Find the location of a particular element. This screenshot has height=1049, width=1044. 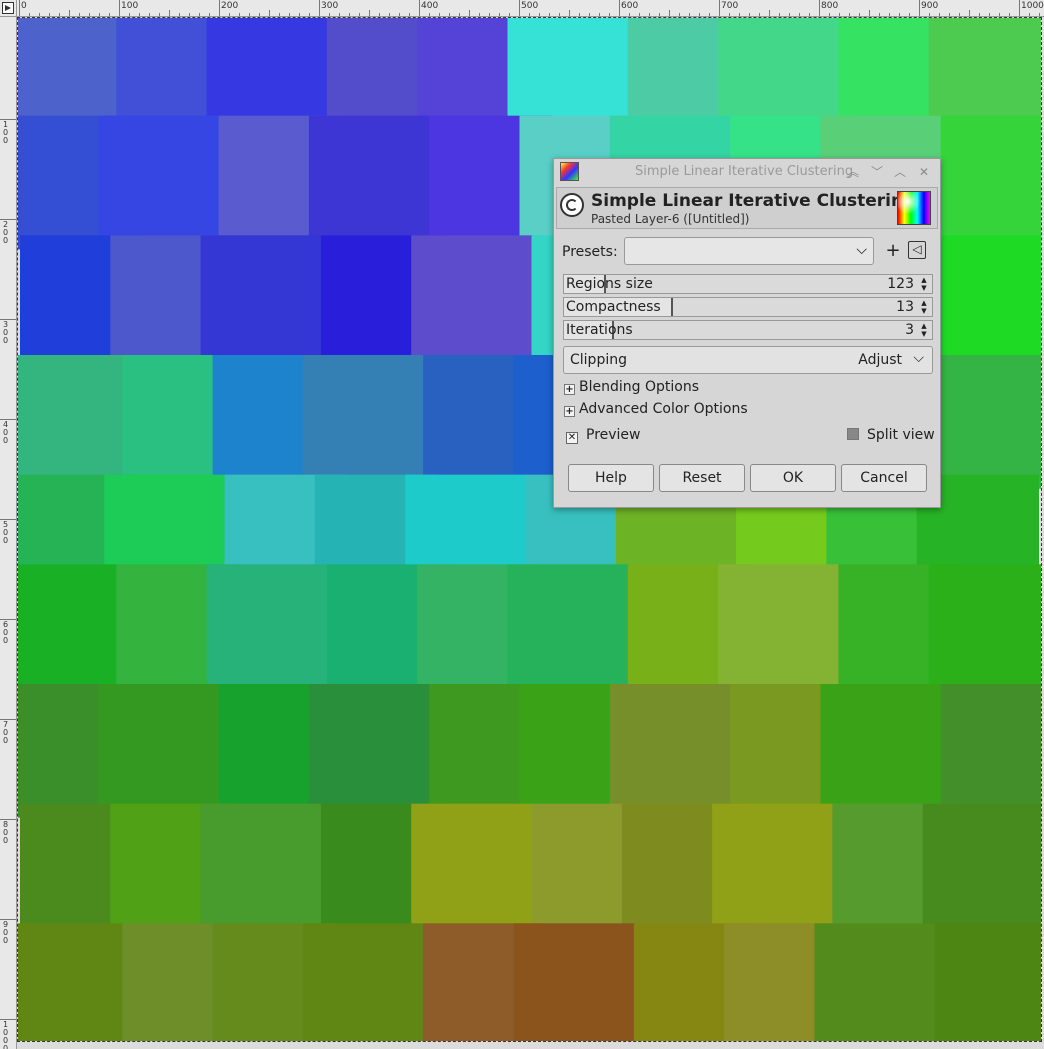

reset-button: Reset is located at coordinates (702, 478).